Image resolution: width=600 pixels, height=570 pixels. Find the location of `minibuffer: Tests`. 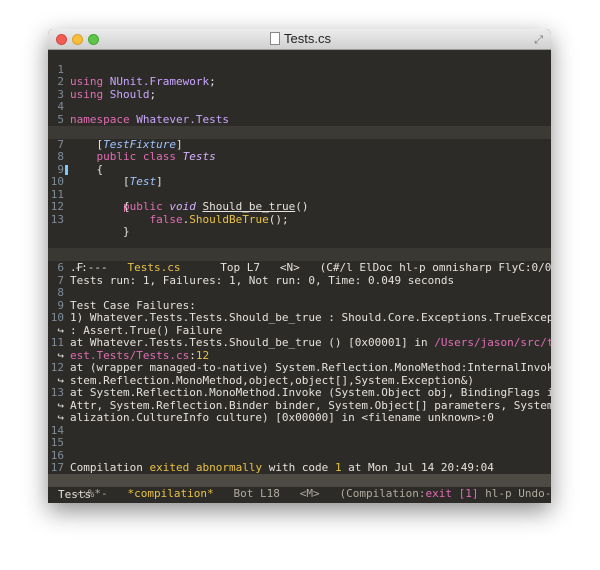

minibuffer: Tests is located at coordinates (299, 495).